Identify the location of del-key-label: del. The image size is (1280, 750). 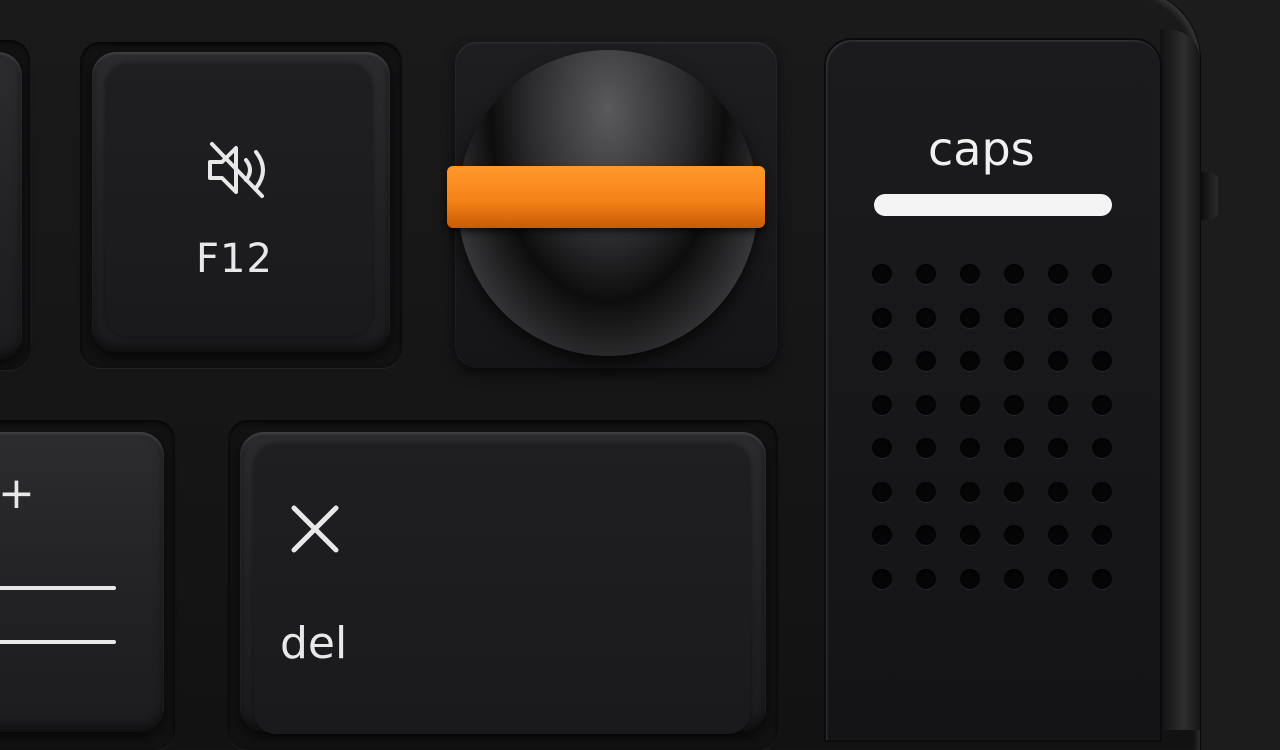
(314, 643).